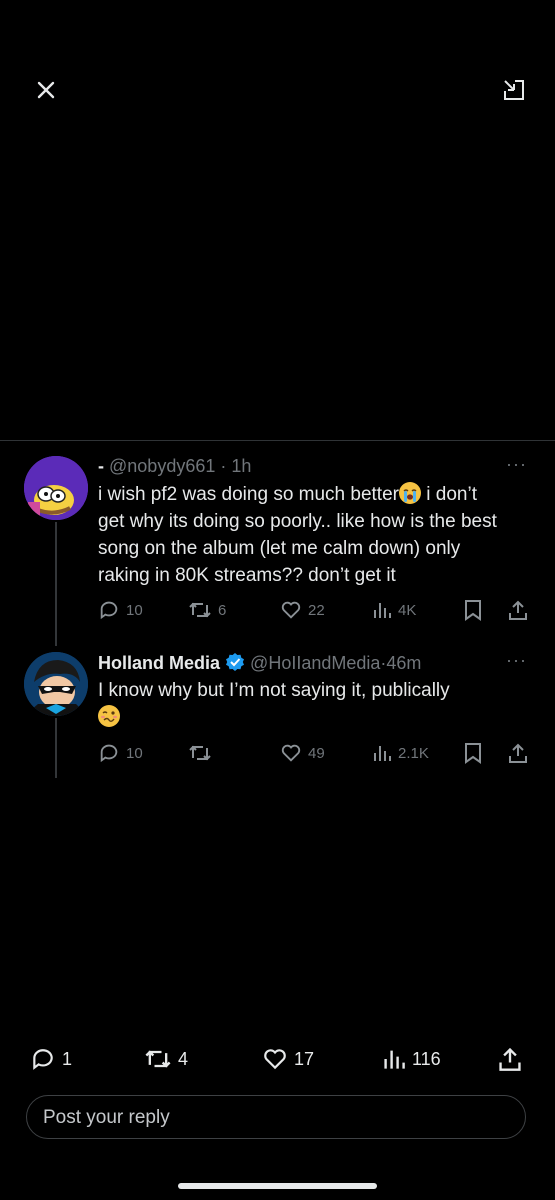  Describe the element at coordinates (241, 466) in the screenshot. I see `timestamp: 1h` at that location.